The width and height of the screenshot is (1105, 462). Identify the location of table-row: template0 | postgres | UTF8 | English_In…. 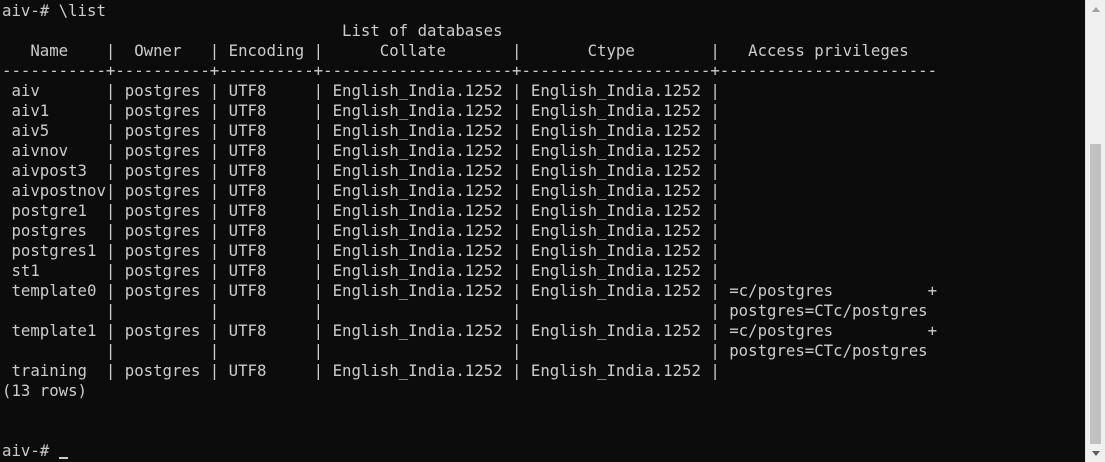
(470, 290).